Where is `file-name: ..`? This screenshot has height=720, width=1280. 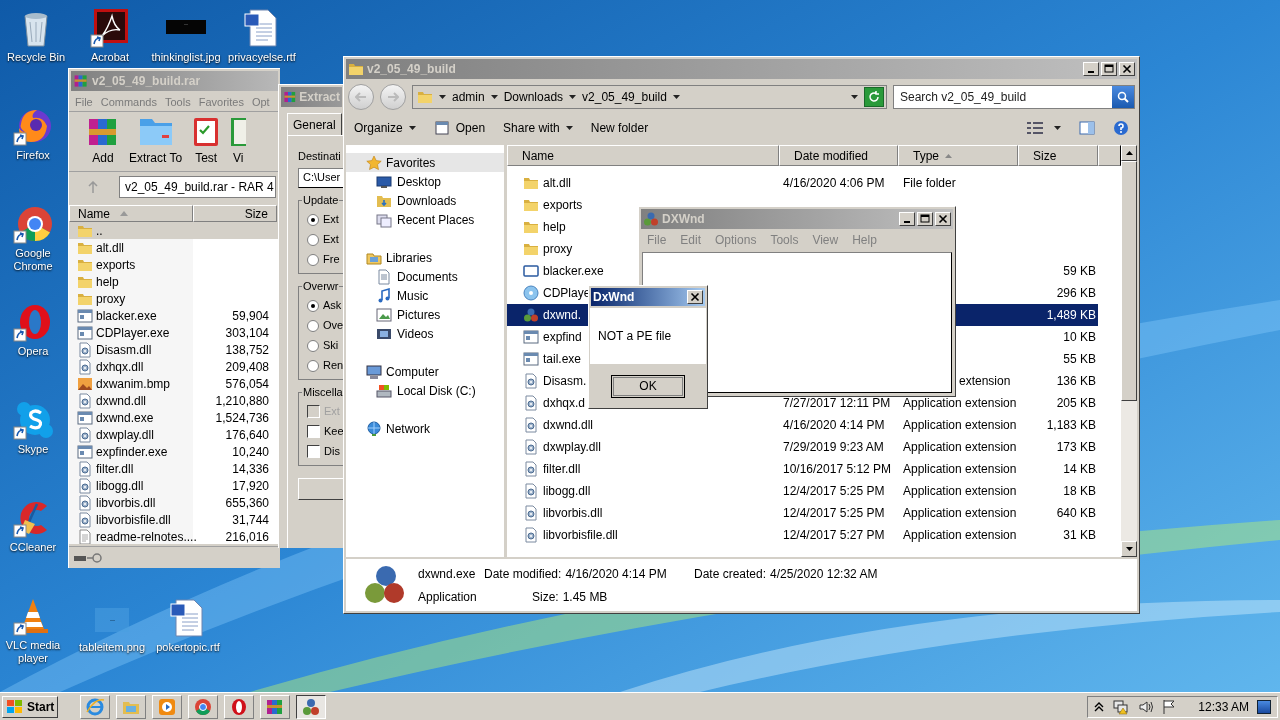
file-name: .. is located at coordinates (99, 231).